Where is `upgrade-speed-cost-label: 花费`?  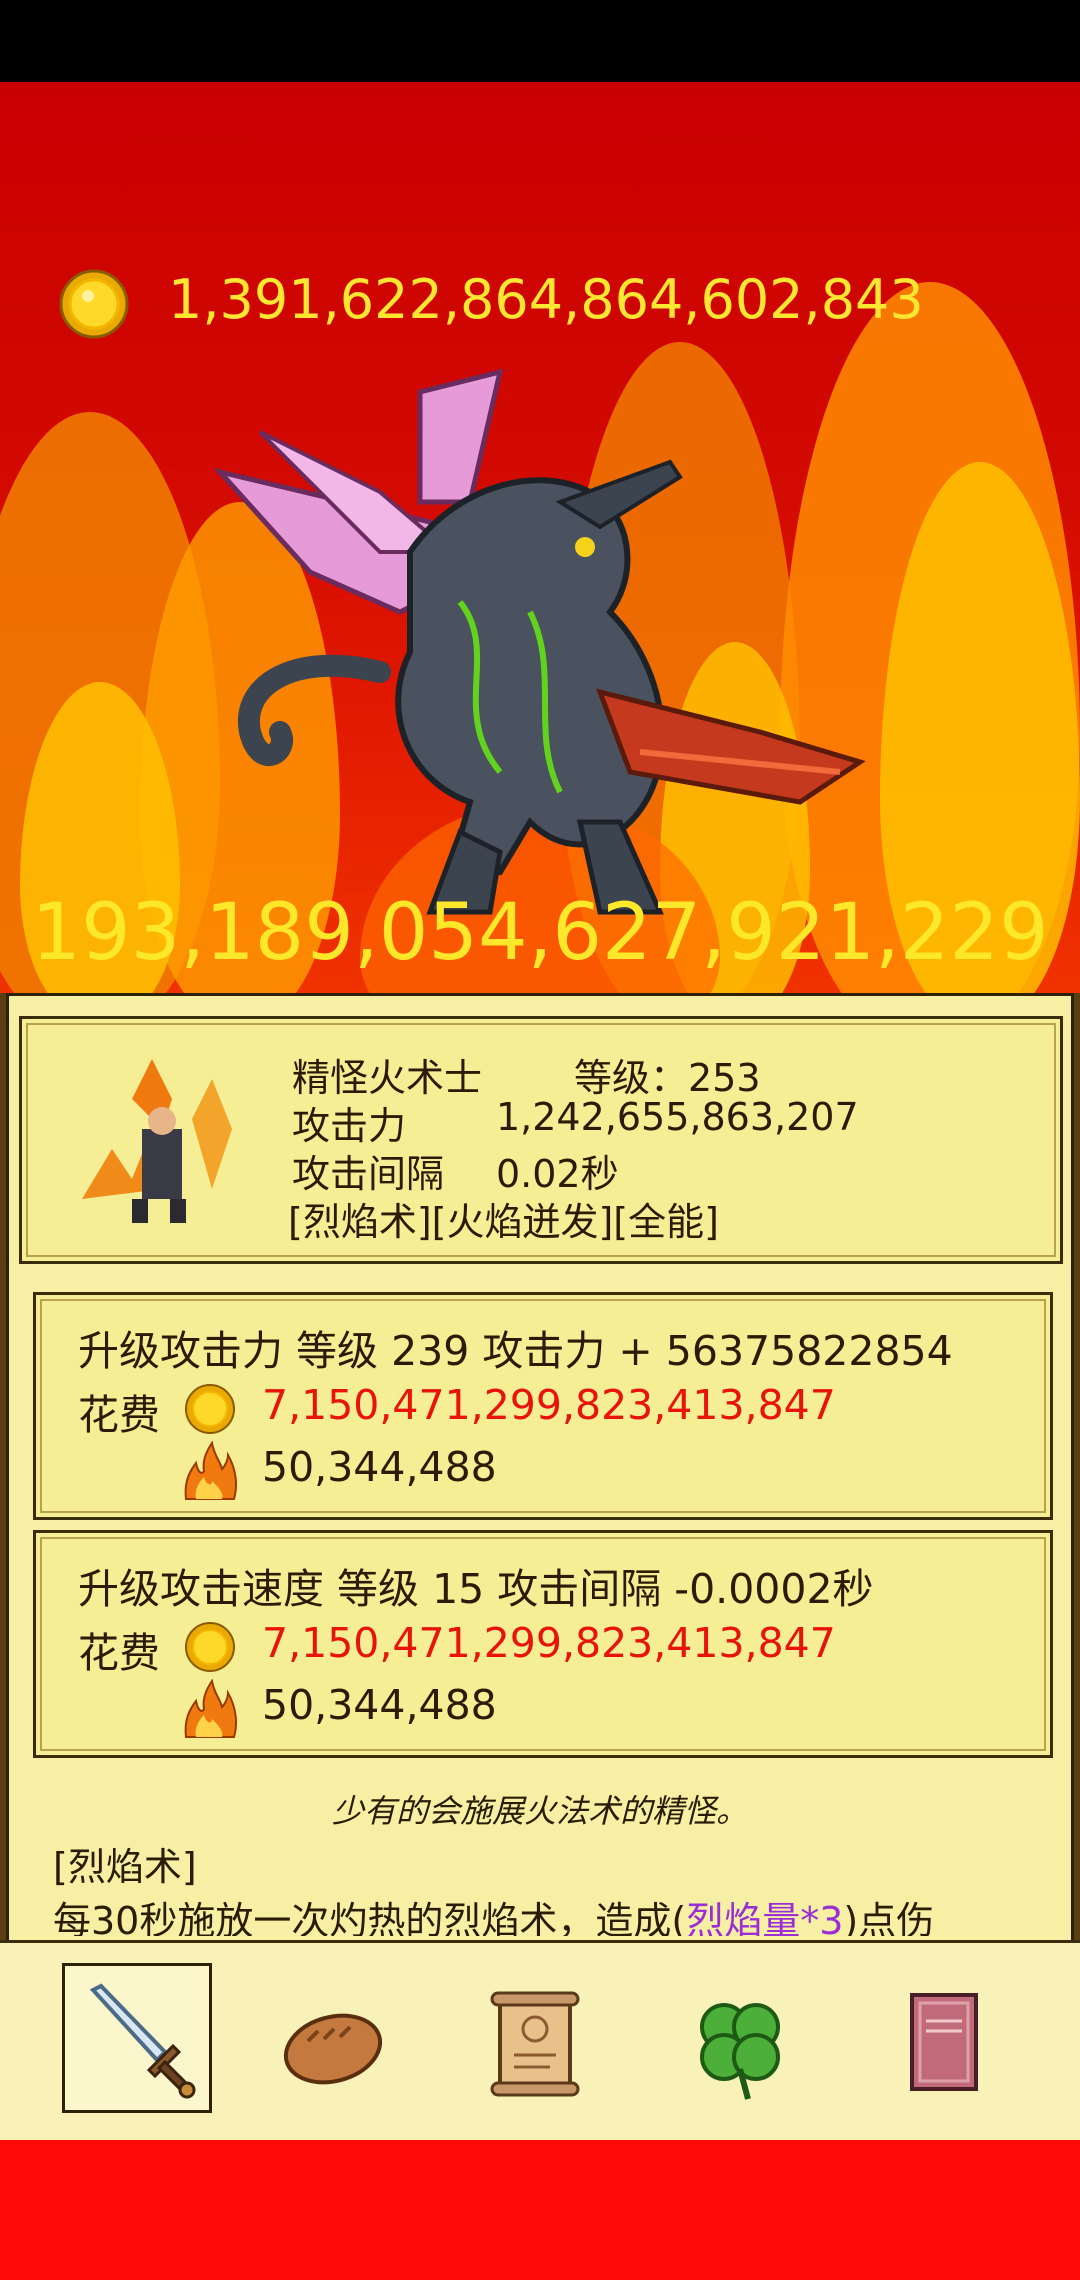
upgrade-speed-cost-label: 花费 is located at coordinates (119, 1653).